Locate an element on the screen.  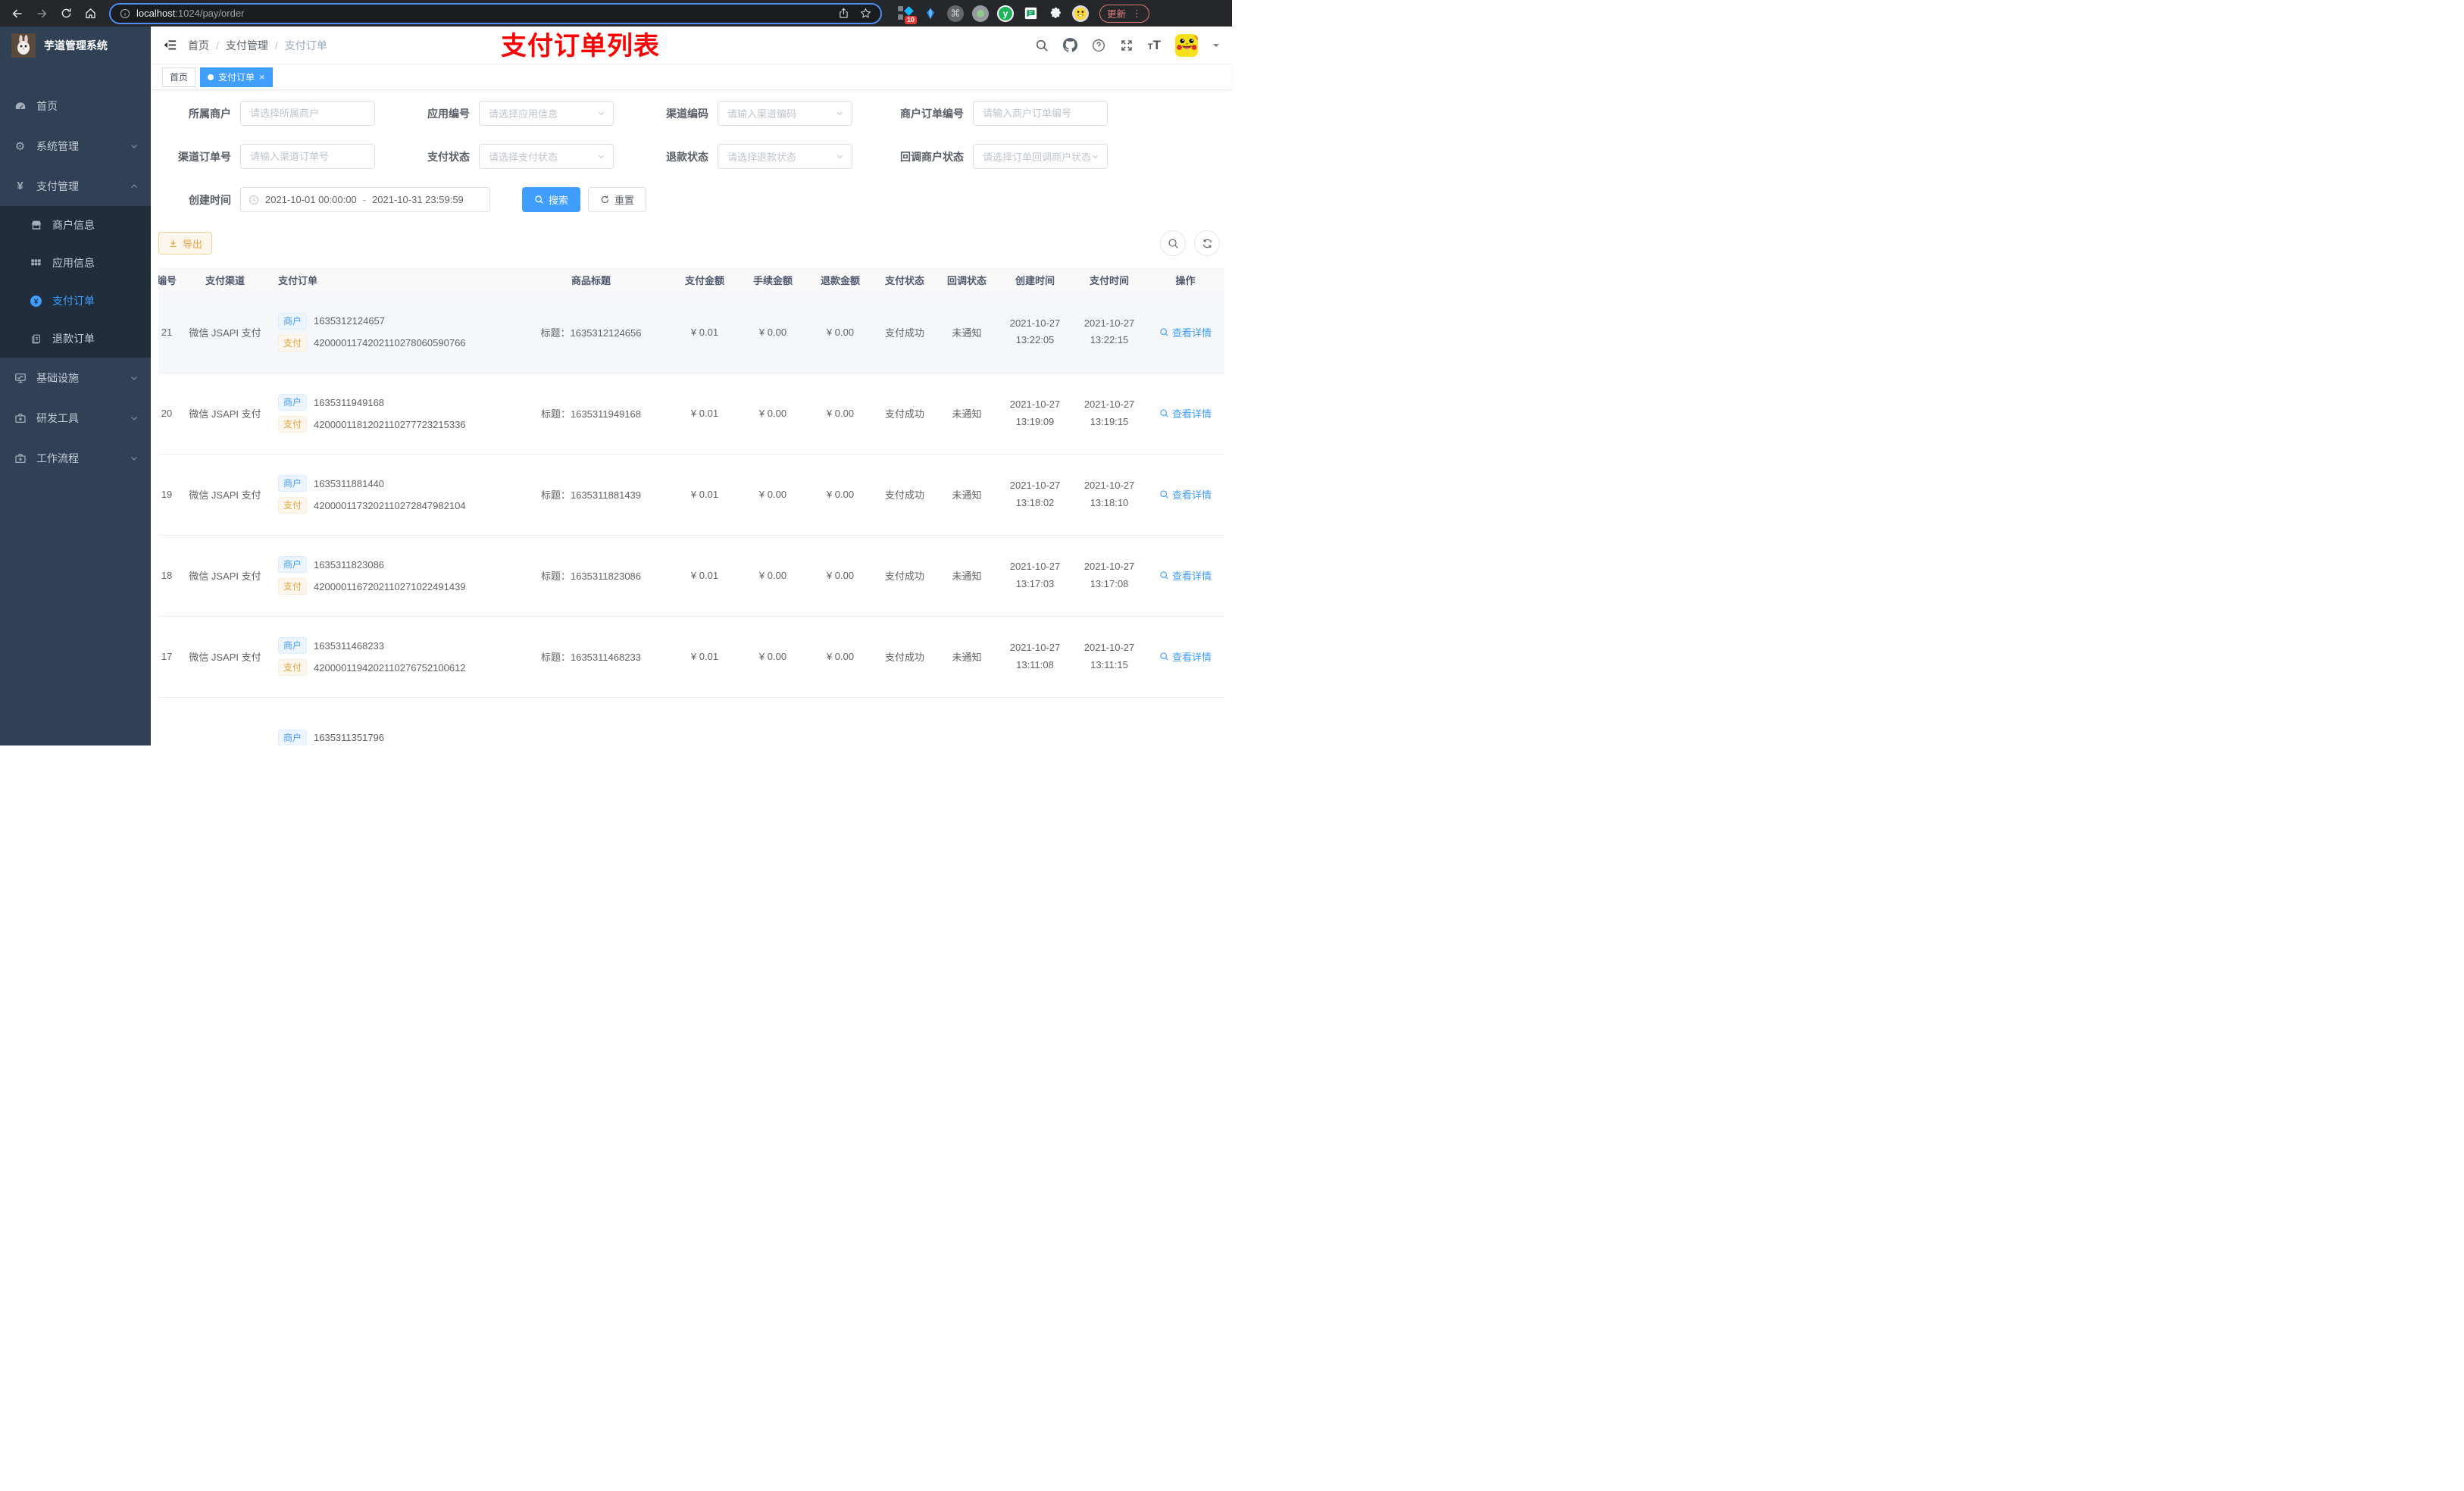
address-bar: localhost:1024/pay/order is located at coordinates (495, 13).